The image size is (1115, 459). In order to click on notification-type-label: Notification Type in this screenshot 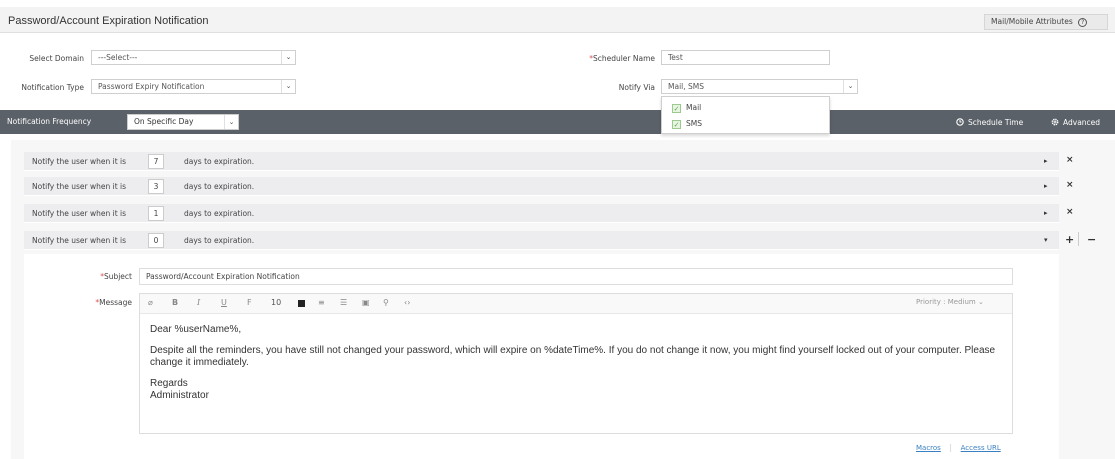, I will do `click(52, 87)`.